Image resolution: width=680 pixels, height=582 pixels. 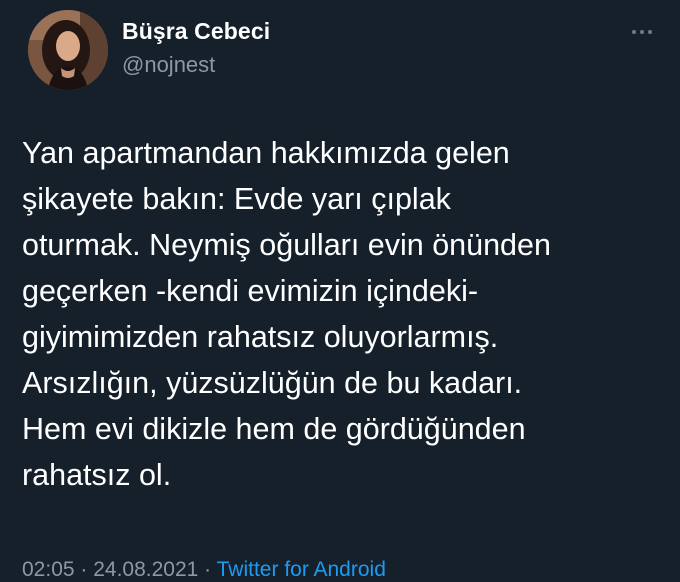 What do you see at coordinates (274, 429) in the screenshot?
I see `tweet-text-line: Hem evi dikizle hem de gördüğünden` at bounding box center [274, 429].